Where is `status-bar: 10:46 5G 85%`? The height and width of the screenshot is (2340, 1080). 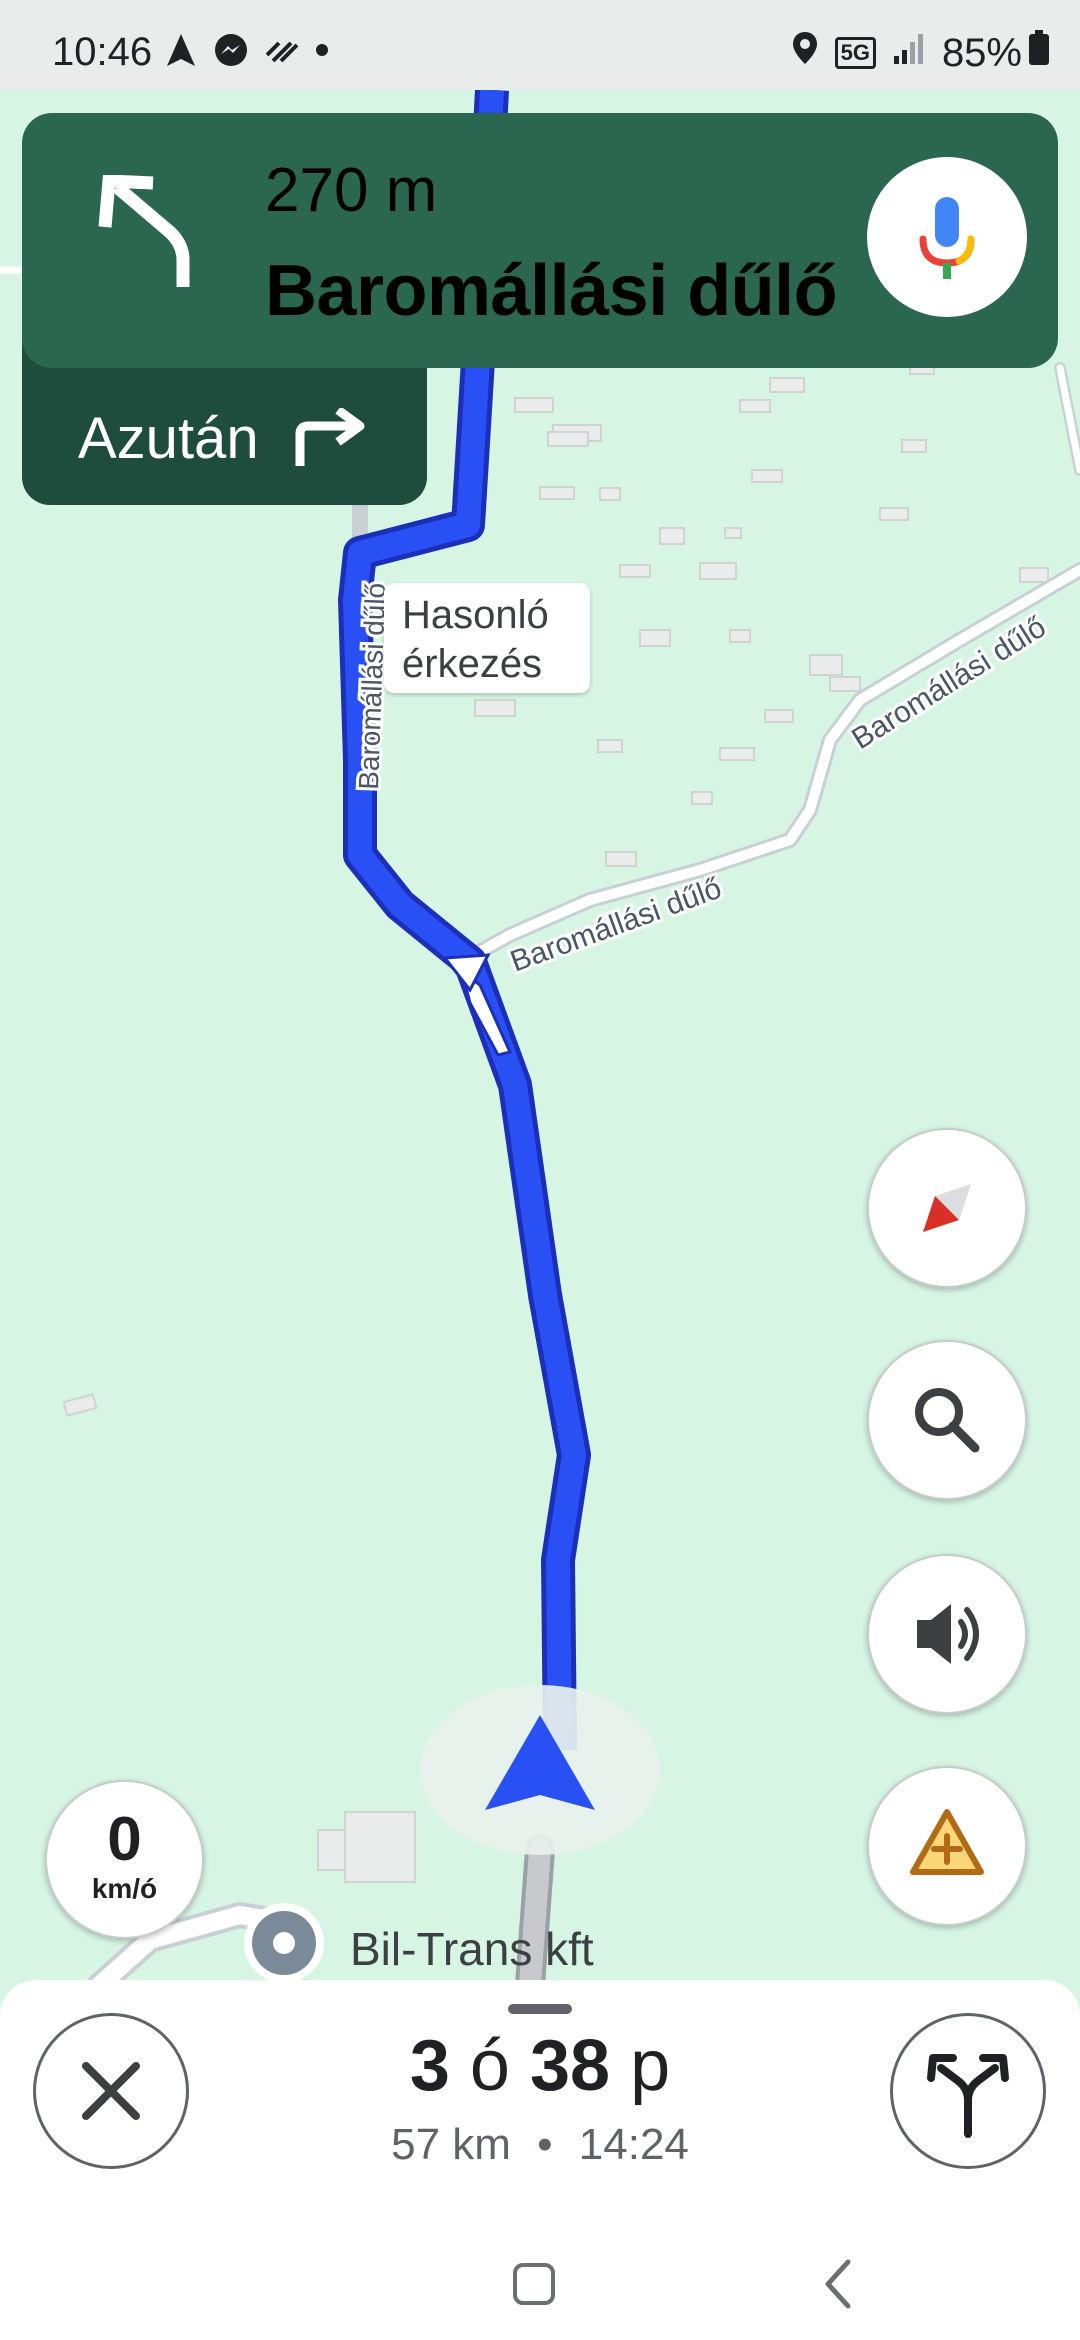 status-bar: 10:46 5G 85% is located at coordinates (540, 45).